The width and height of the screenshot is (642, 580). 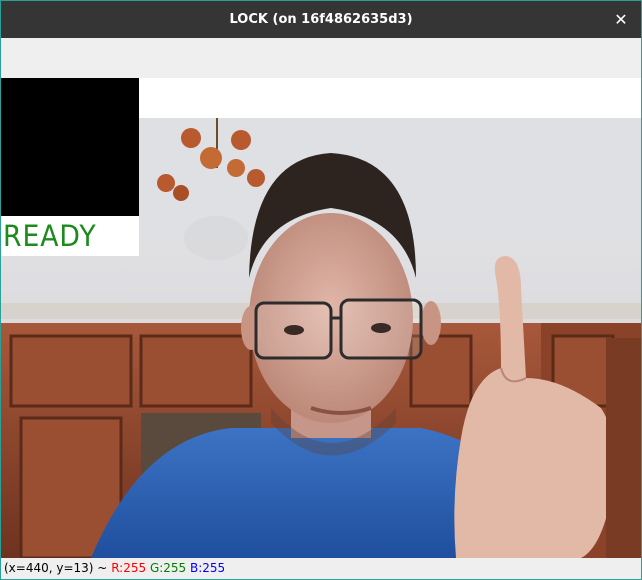 What do you see at coordinates (621, 19) in the screenshot?
I see `close-icon: ✕` at bounding box center [621, 19].